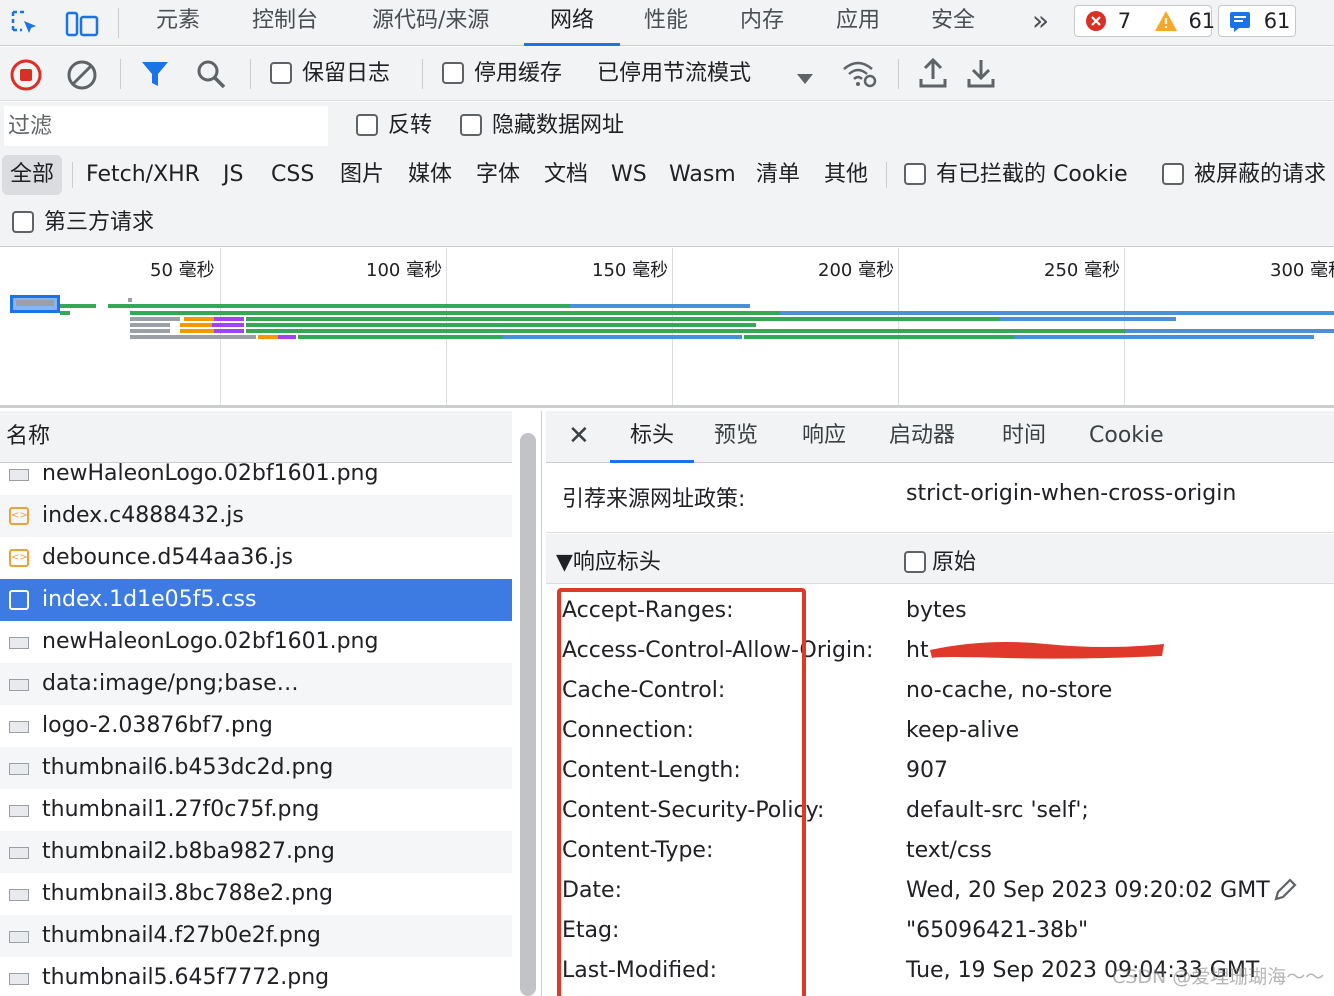  I want to click on raw-headers-checkbox: 原始, so click(940, 560).